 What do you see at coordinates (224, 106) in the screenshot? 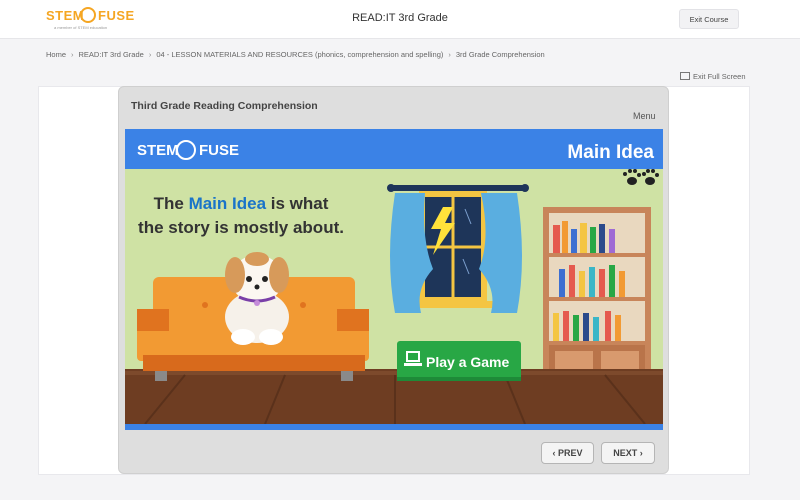
I see `player-title: Third Grade Reading Comprehension` at bounding box center [224, 106].